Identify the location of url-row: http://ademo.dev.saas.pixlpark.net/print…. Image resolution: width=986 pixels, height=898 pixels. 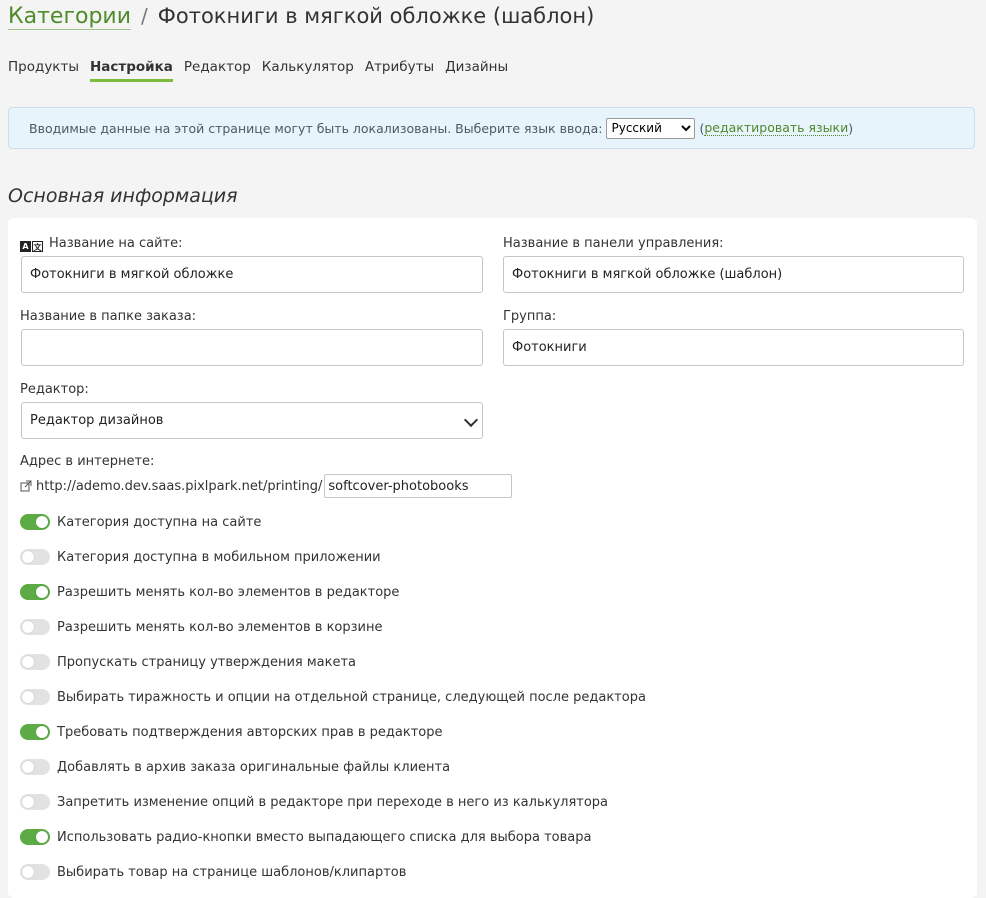
(266, 486).